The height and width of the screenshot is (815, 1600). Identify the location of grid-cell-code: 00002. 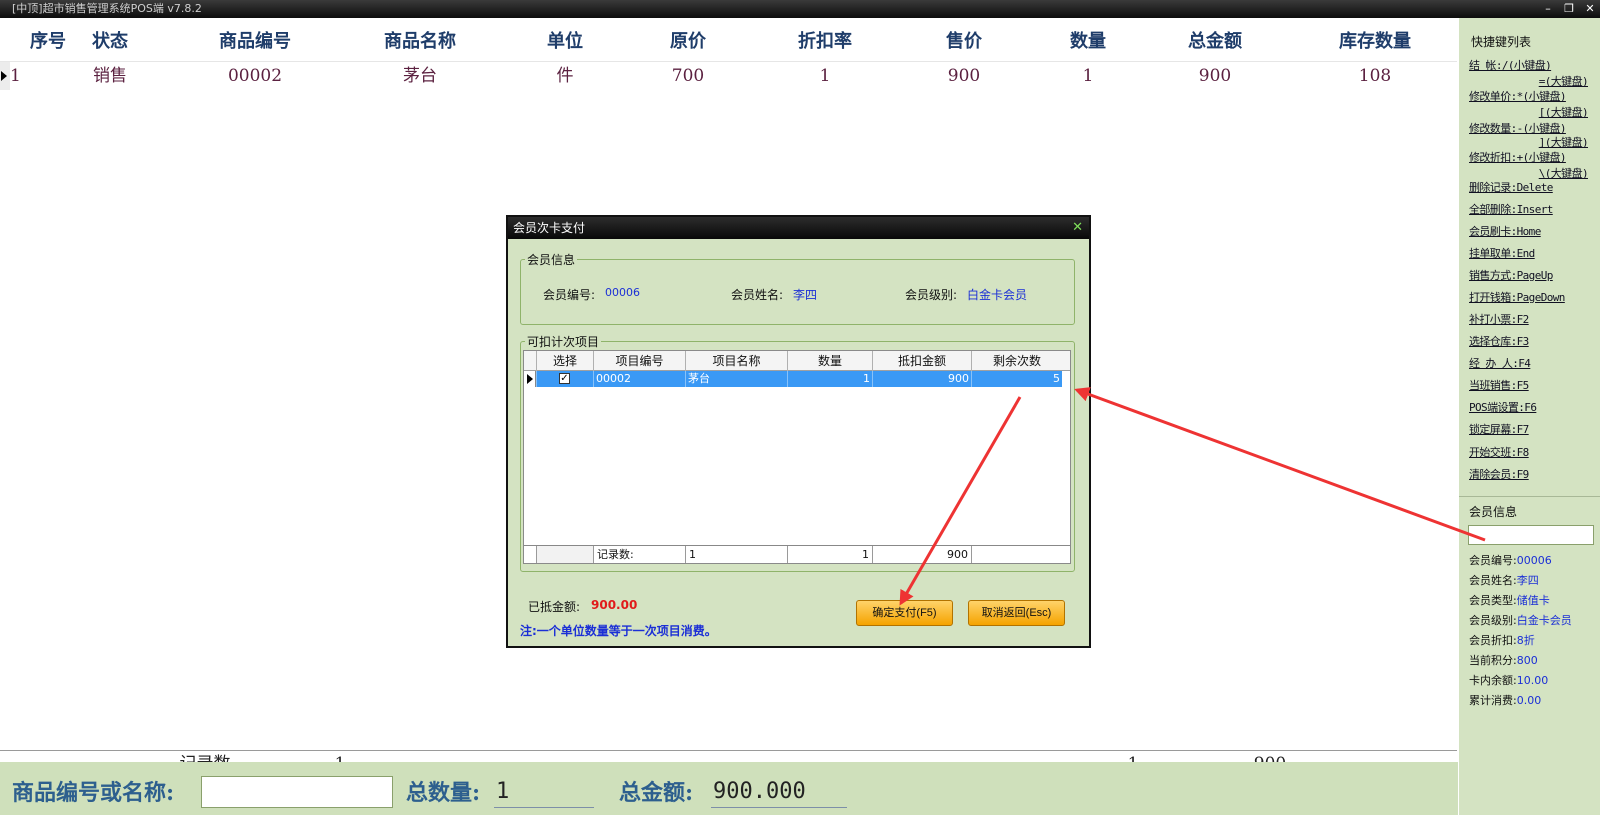
(639, 379).